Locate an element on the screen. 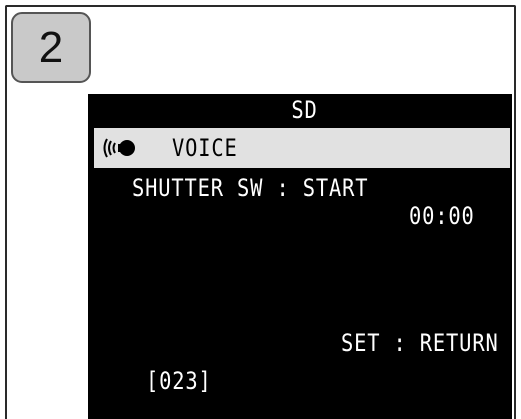 The image size is (521, 419). step-number: 2 is located at coordinates (51, 47).